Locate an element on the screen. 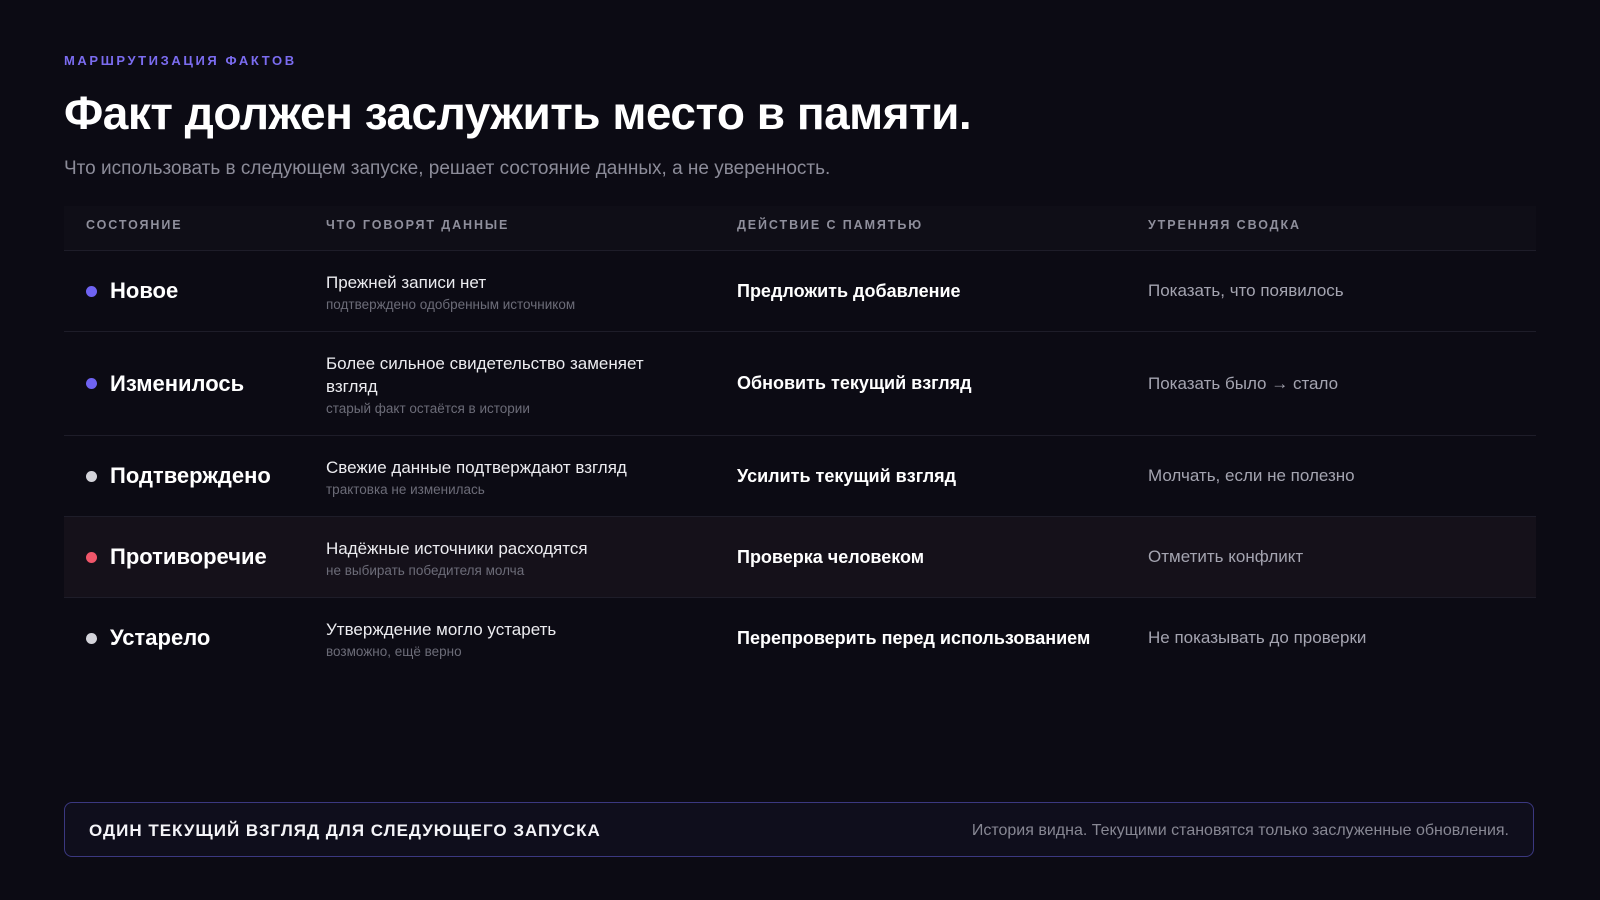  page-title: Факт должен заслужить место в памяти. is located at coordinates (518, 113).